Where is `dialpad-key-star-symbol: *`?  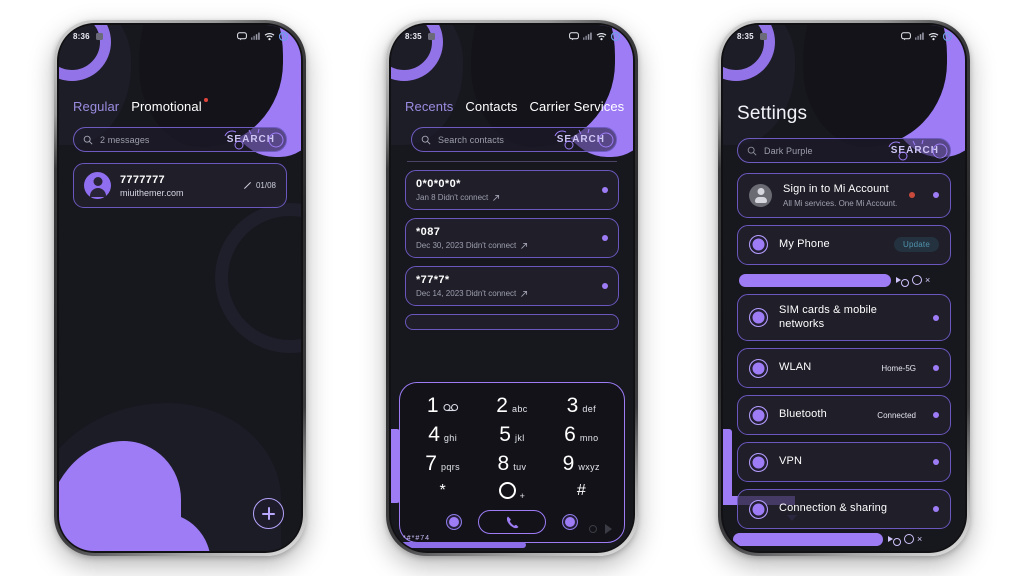
dialpad-key-star-symbol: * is located at coordinates (442, 490).